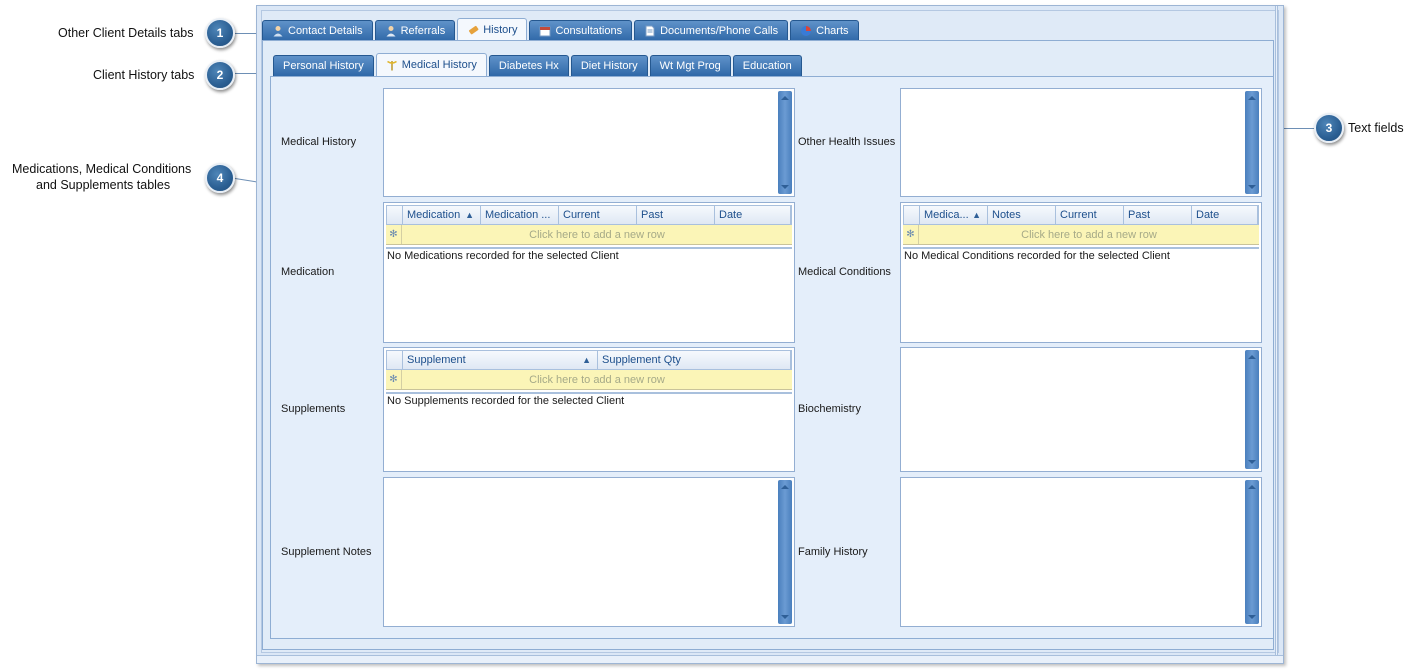 The height and width of the screenshot is (672, 1422). Describe the element at coordinates (545, 31) in the screenshot. I see `consultations-icon` at that location.